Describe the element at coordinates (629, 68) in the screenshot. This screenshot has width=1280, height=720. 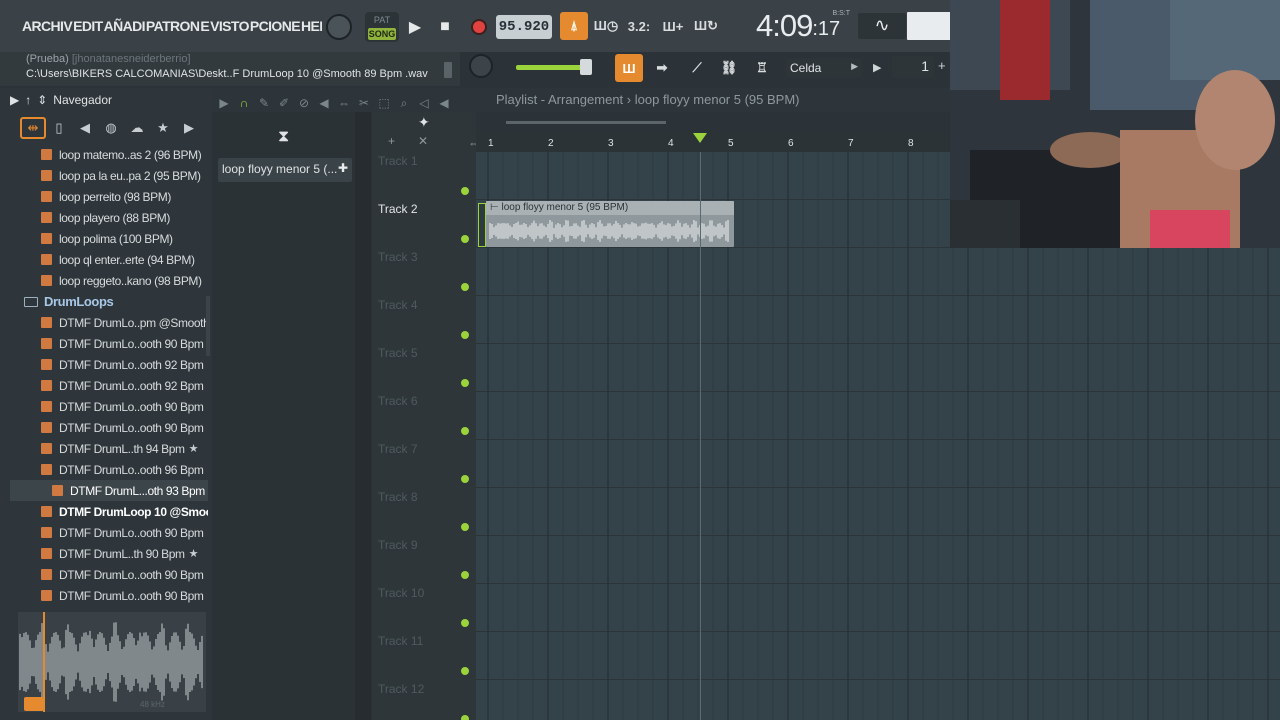
I see `typing-keyboard-button: Ш` at that location.